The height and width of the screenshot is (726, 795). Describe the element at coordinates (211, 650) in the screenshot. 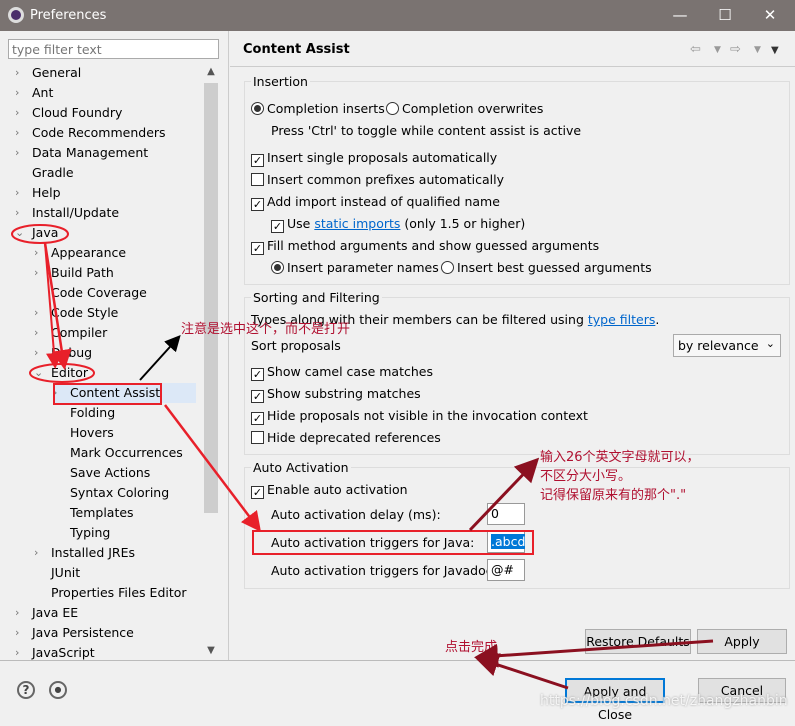

I see `scroll-down-icon: ▼` at that location.